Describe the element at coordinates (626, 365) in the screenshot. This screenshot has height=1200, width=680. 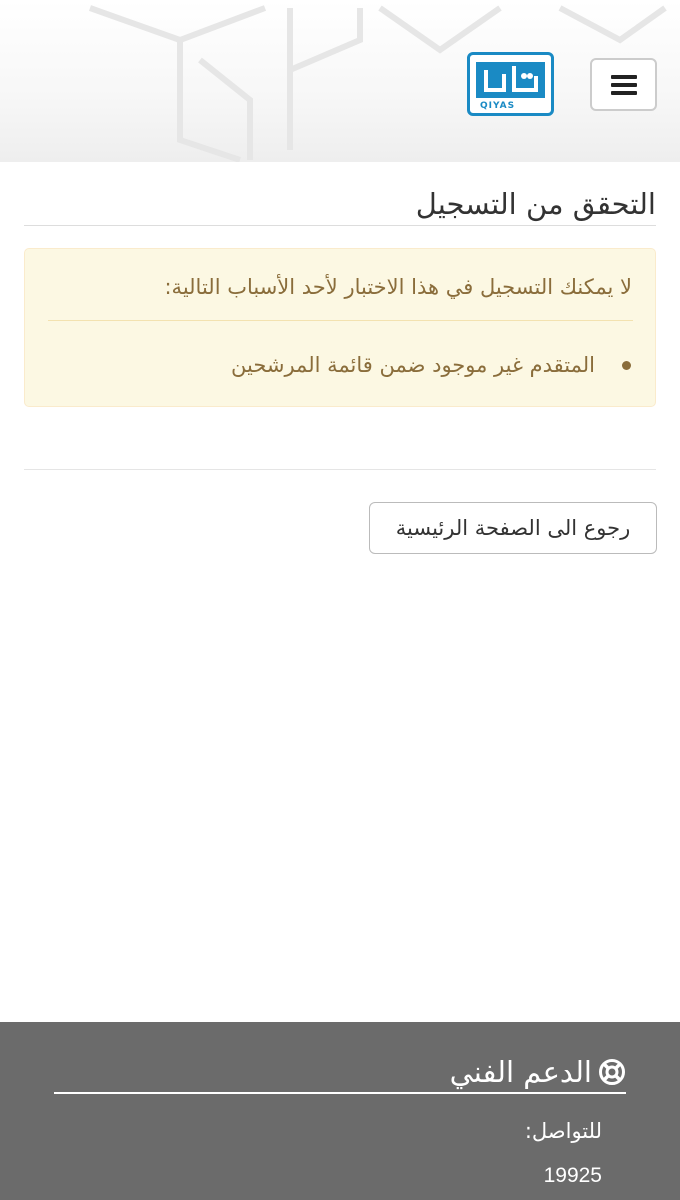
I see `bullet-icon` at that location.